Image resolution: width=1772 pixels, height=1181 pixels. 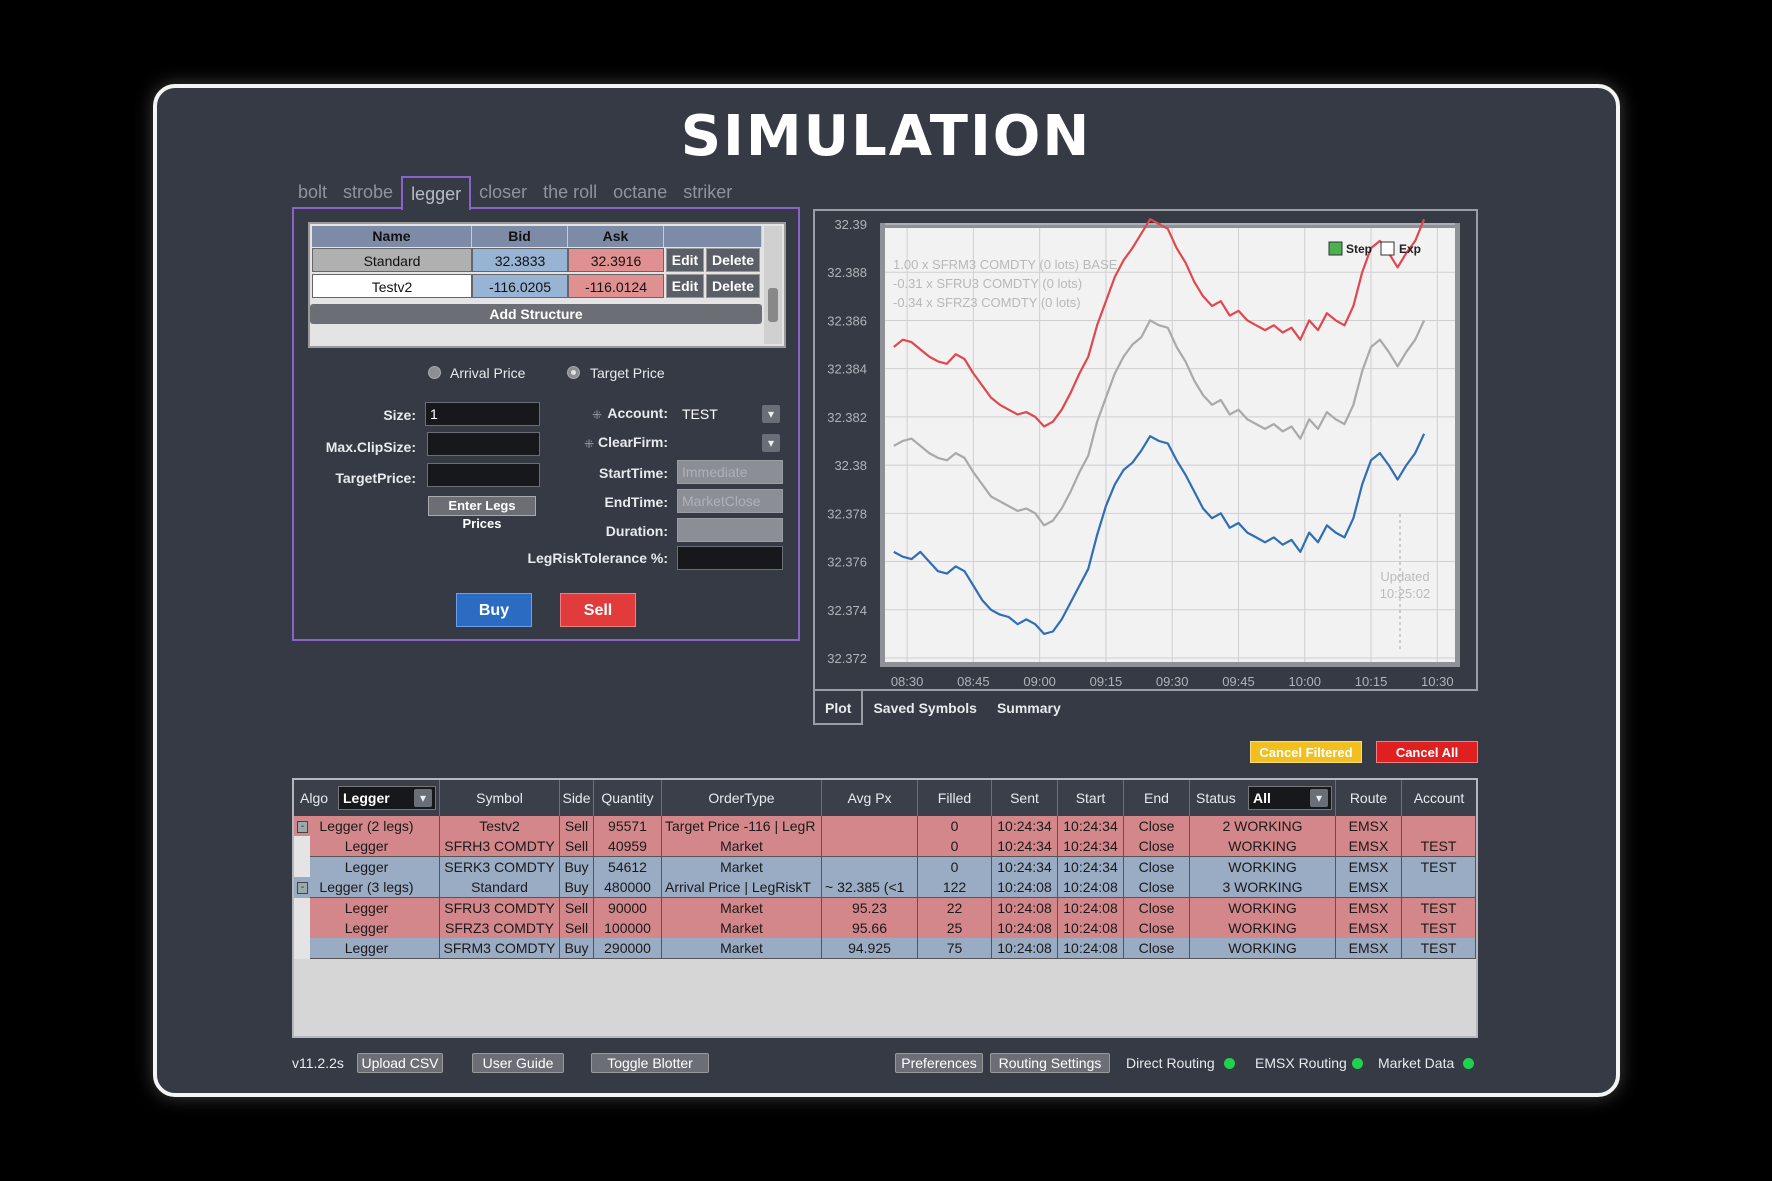 What do you see at coordinates (640, 192) in the screenshot?
I see `tab-octane: octane` at bounding box center [640, 192].